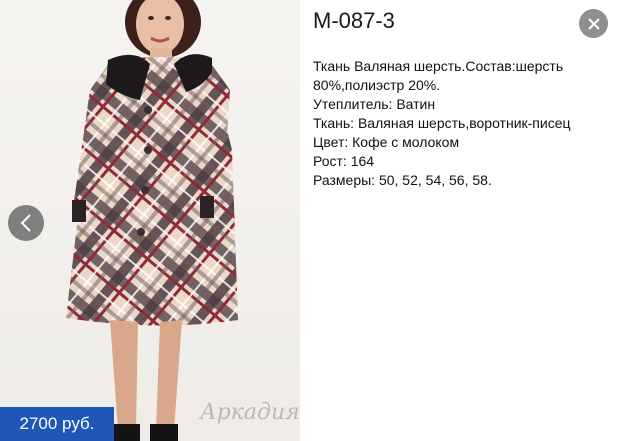 This screenshot has width=620, height=441. Describe the element at coordinates (250, 412) in the screenshot. I see `brand-watermark: Аркадия` at that location.